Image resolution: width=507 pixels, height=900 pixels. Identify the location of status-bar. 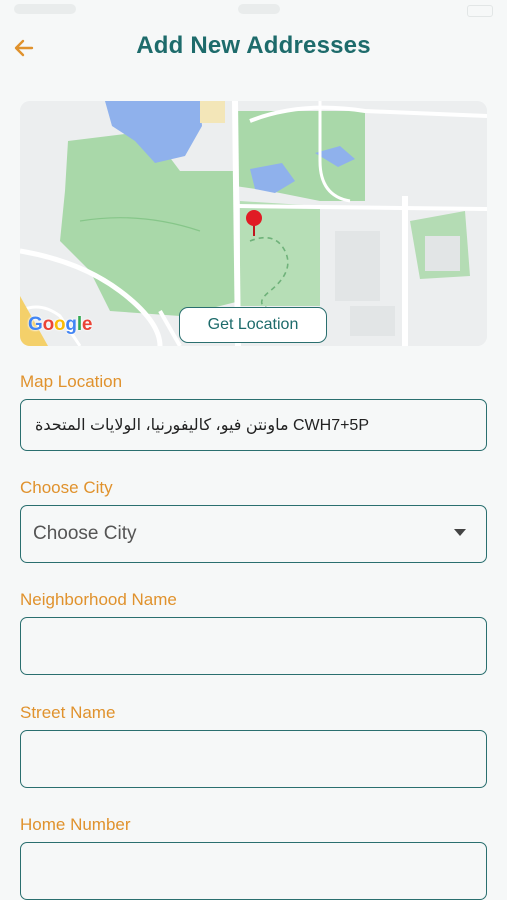
(253, 11).